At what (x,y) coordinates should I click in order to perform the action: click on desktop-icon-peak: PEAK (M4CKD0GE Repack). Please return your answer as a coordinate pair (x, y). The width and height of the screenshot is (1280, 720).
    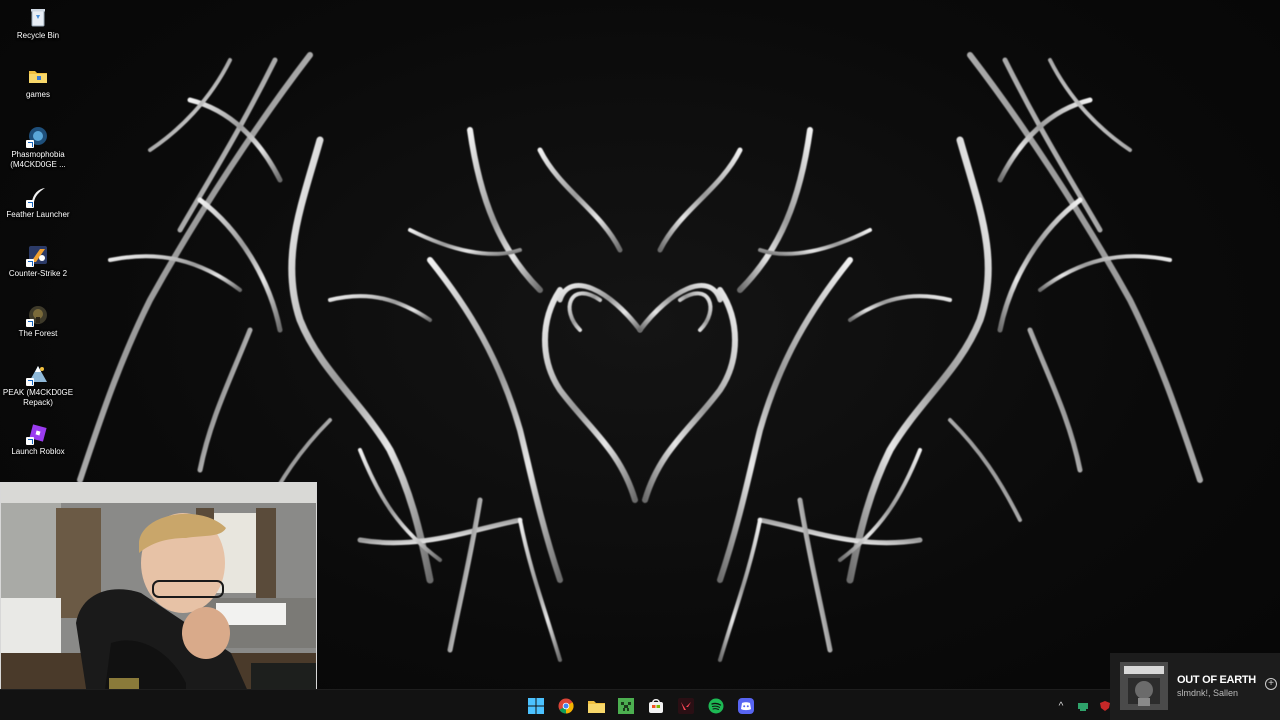
    Looking at the image, I should click on (38, 387).